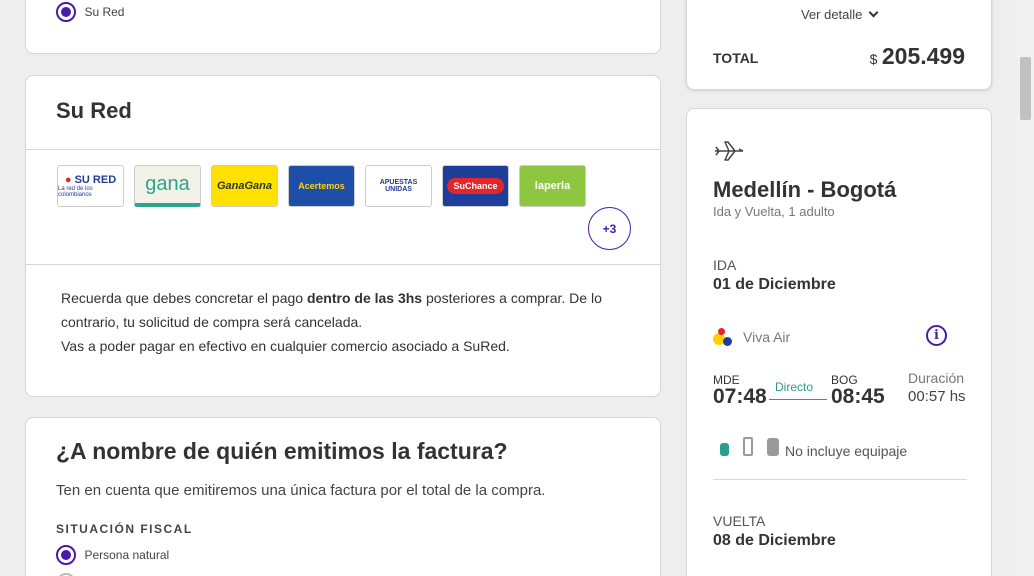 This screenshot has height=576, width=1034. I want to click on total-label: TOTAL, so click(736, 58).